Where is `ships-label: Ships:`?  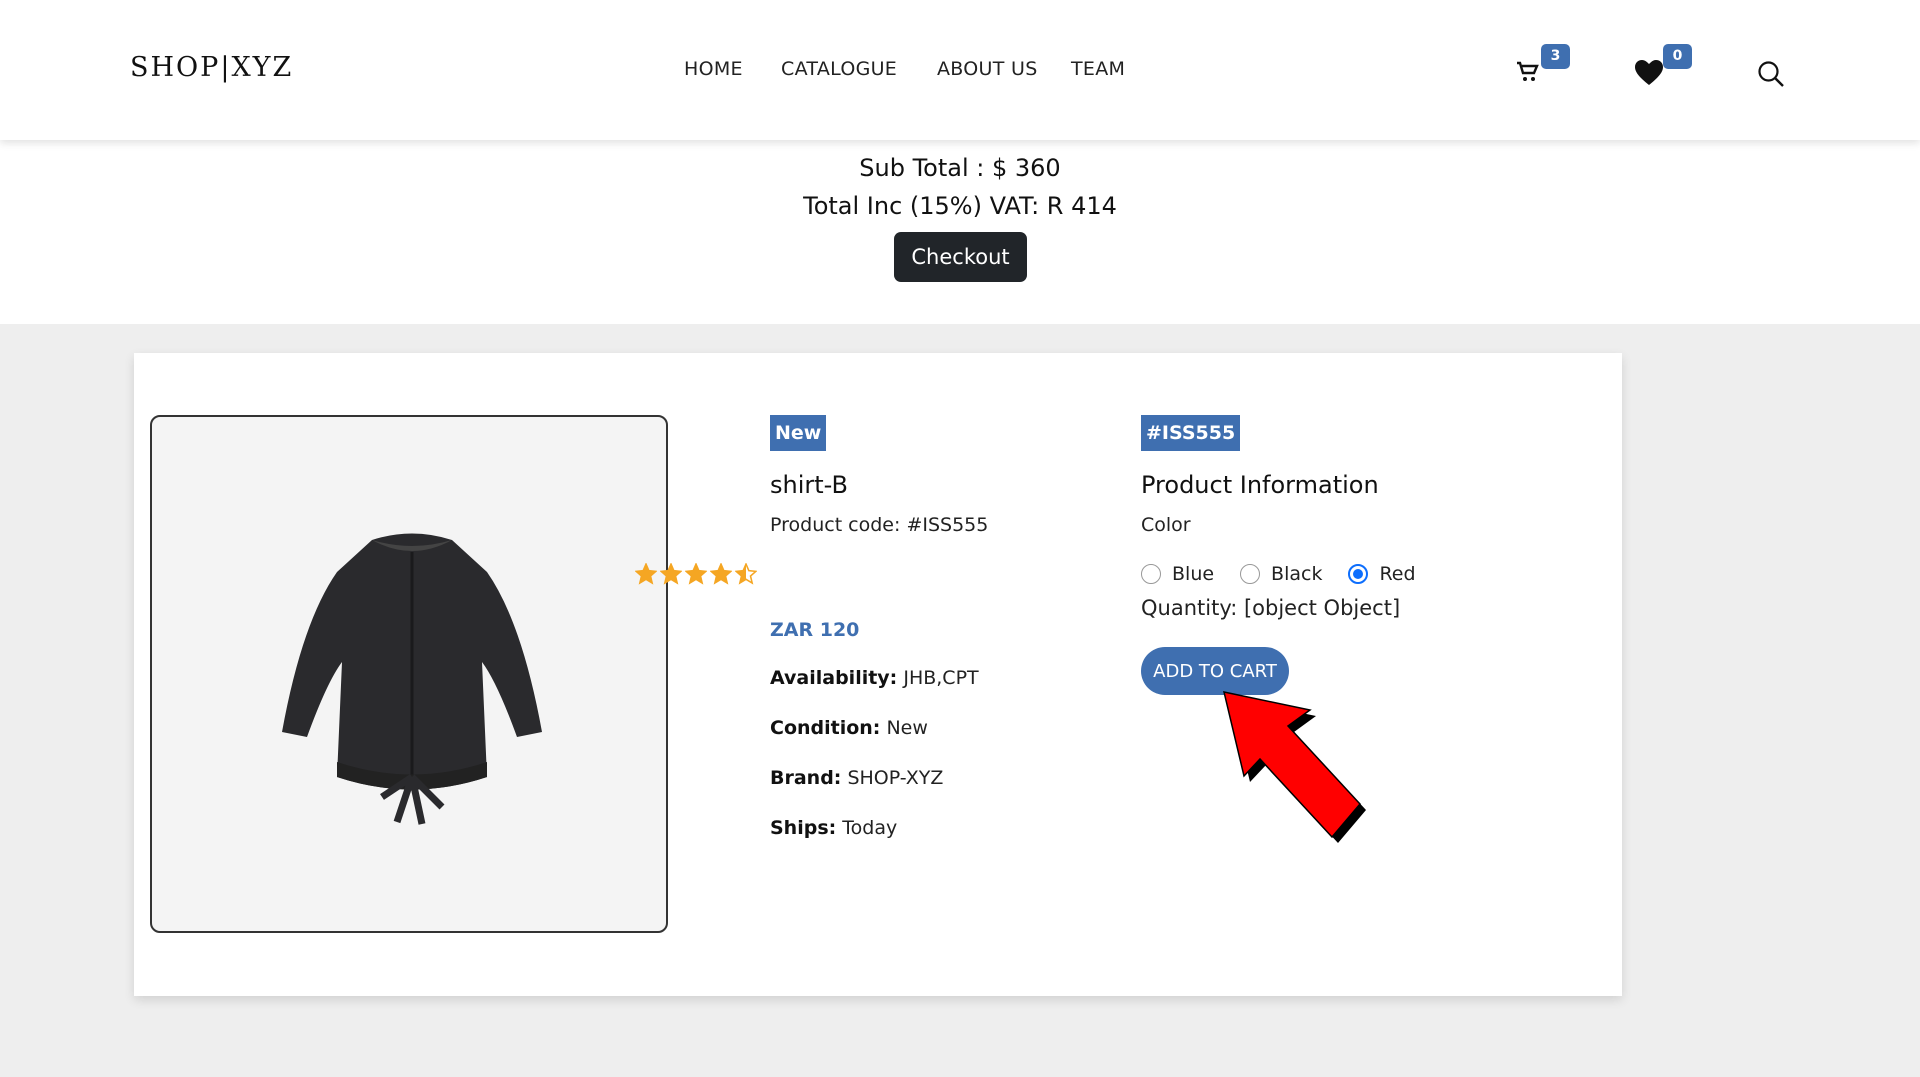
ships-label: Ships: is located at coordinates (803, 828).